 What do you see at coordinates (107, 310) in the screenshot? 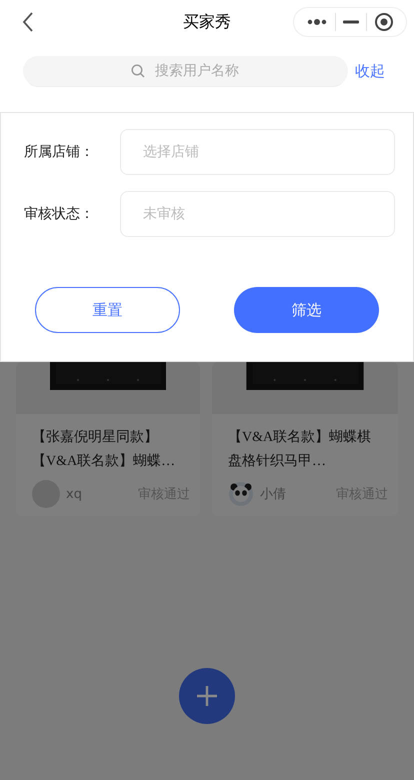
I see `reset-button: 重置` at bounding box center [107, 310].